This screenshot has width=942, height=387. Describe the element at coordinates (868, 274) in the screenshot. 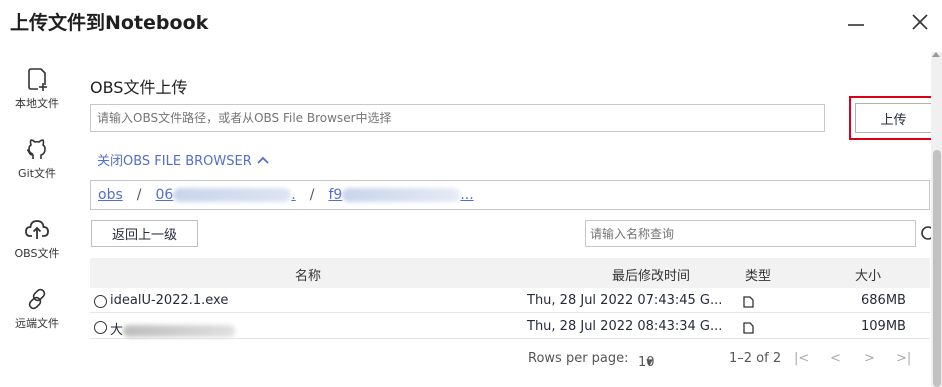

I see `column-header-size: 大小` at that location.